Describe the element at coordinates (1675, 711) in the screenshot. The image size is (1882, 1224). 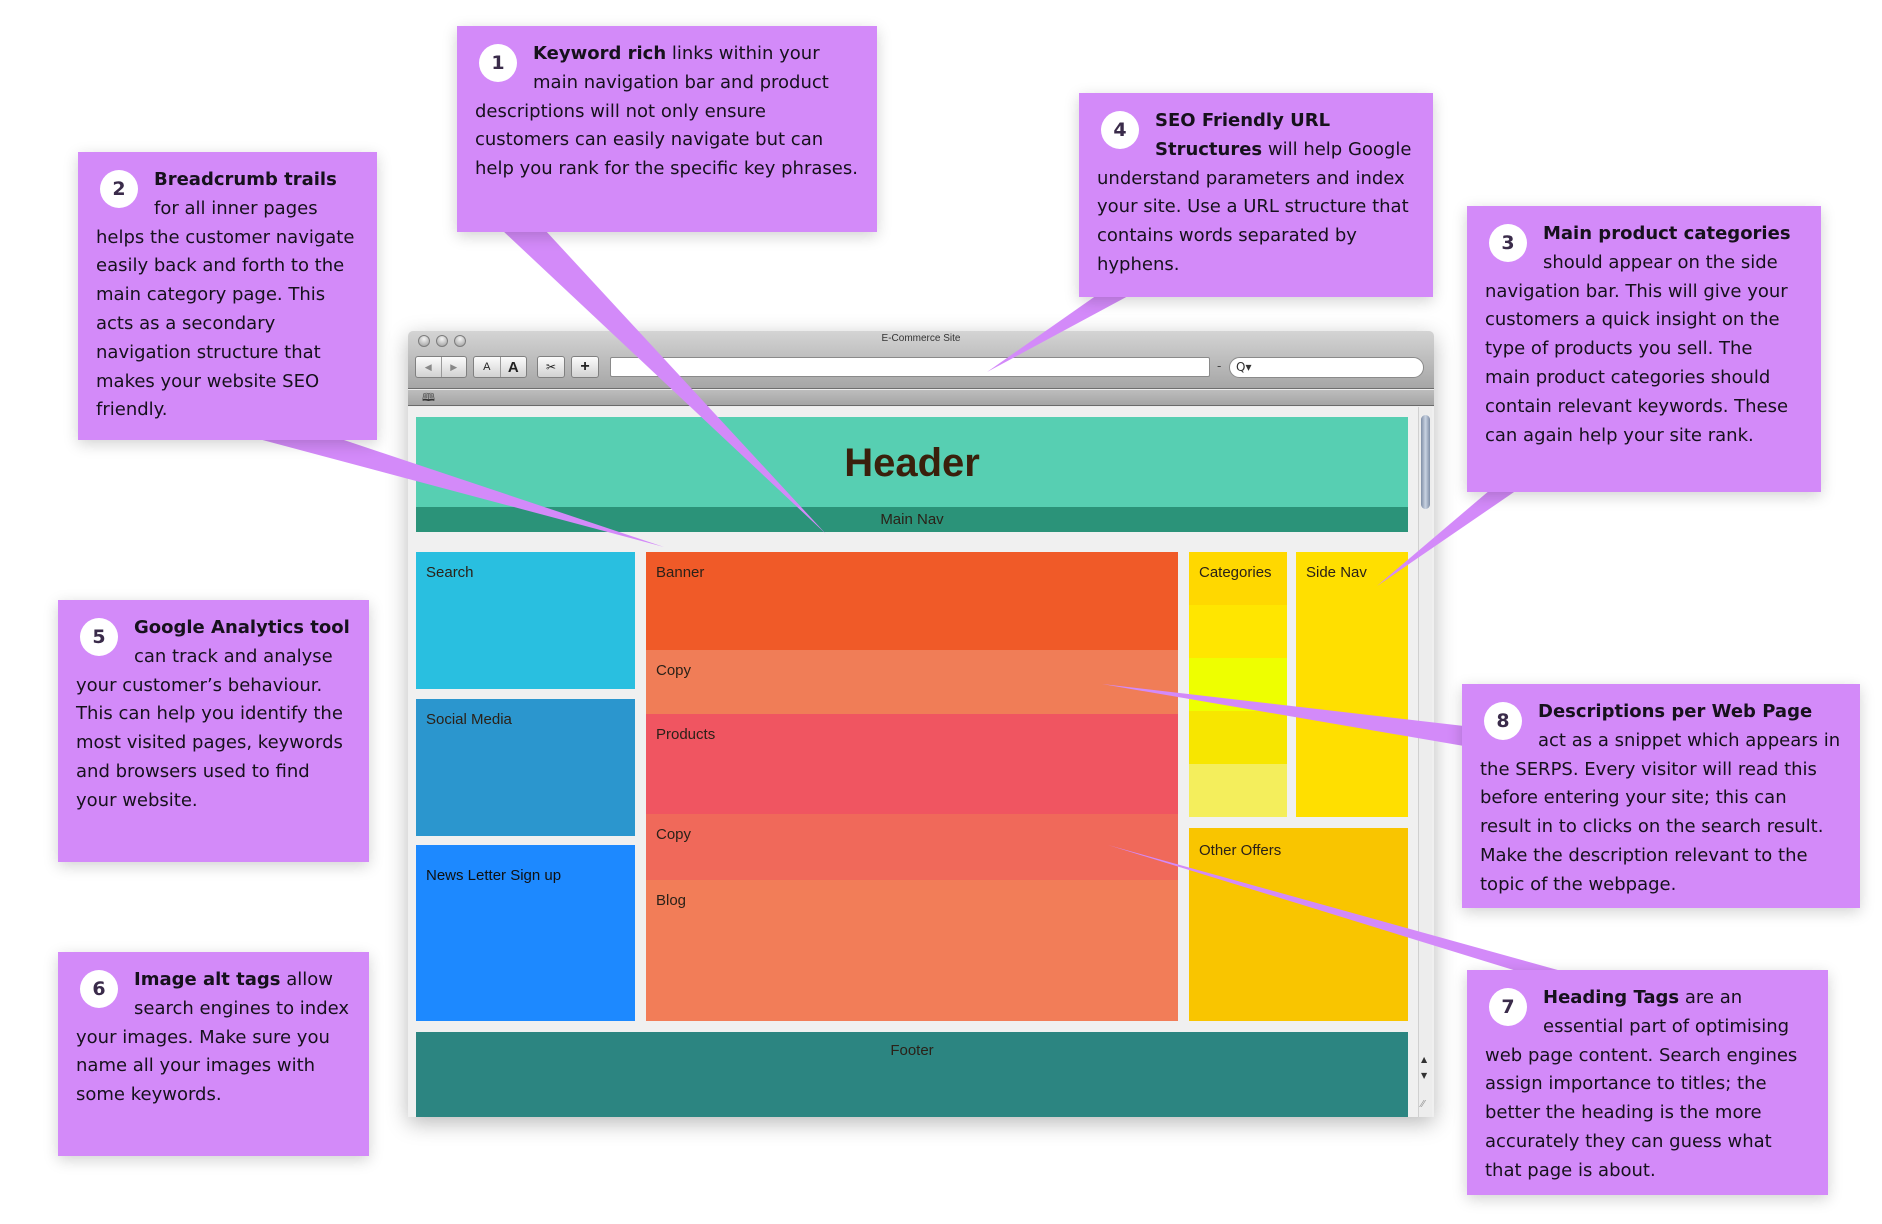
I see `callout-title: Descriptions per Web Page` at that location.